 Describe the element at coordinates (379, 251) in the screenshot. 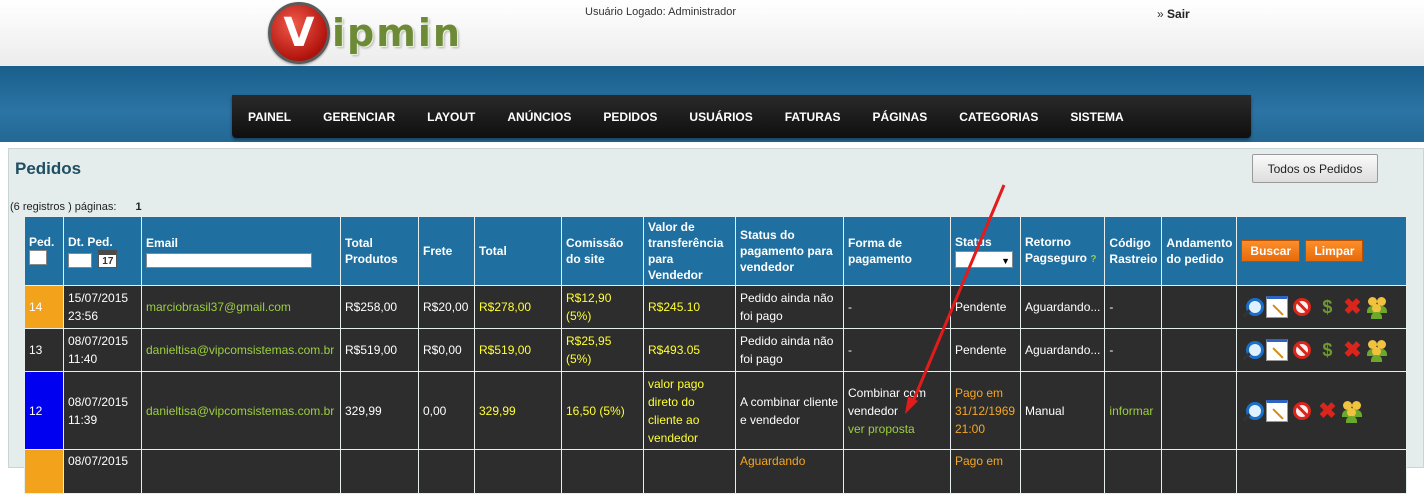

I see `col-total-produtos: Total Produtos` at that location.